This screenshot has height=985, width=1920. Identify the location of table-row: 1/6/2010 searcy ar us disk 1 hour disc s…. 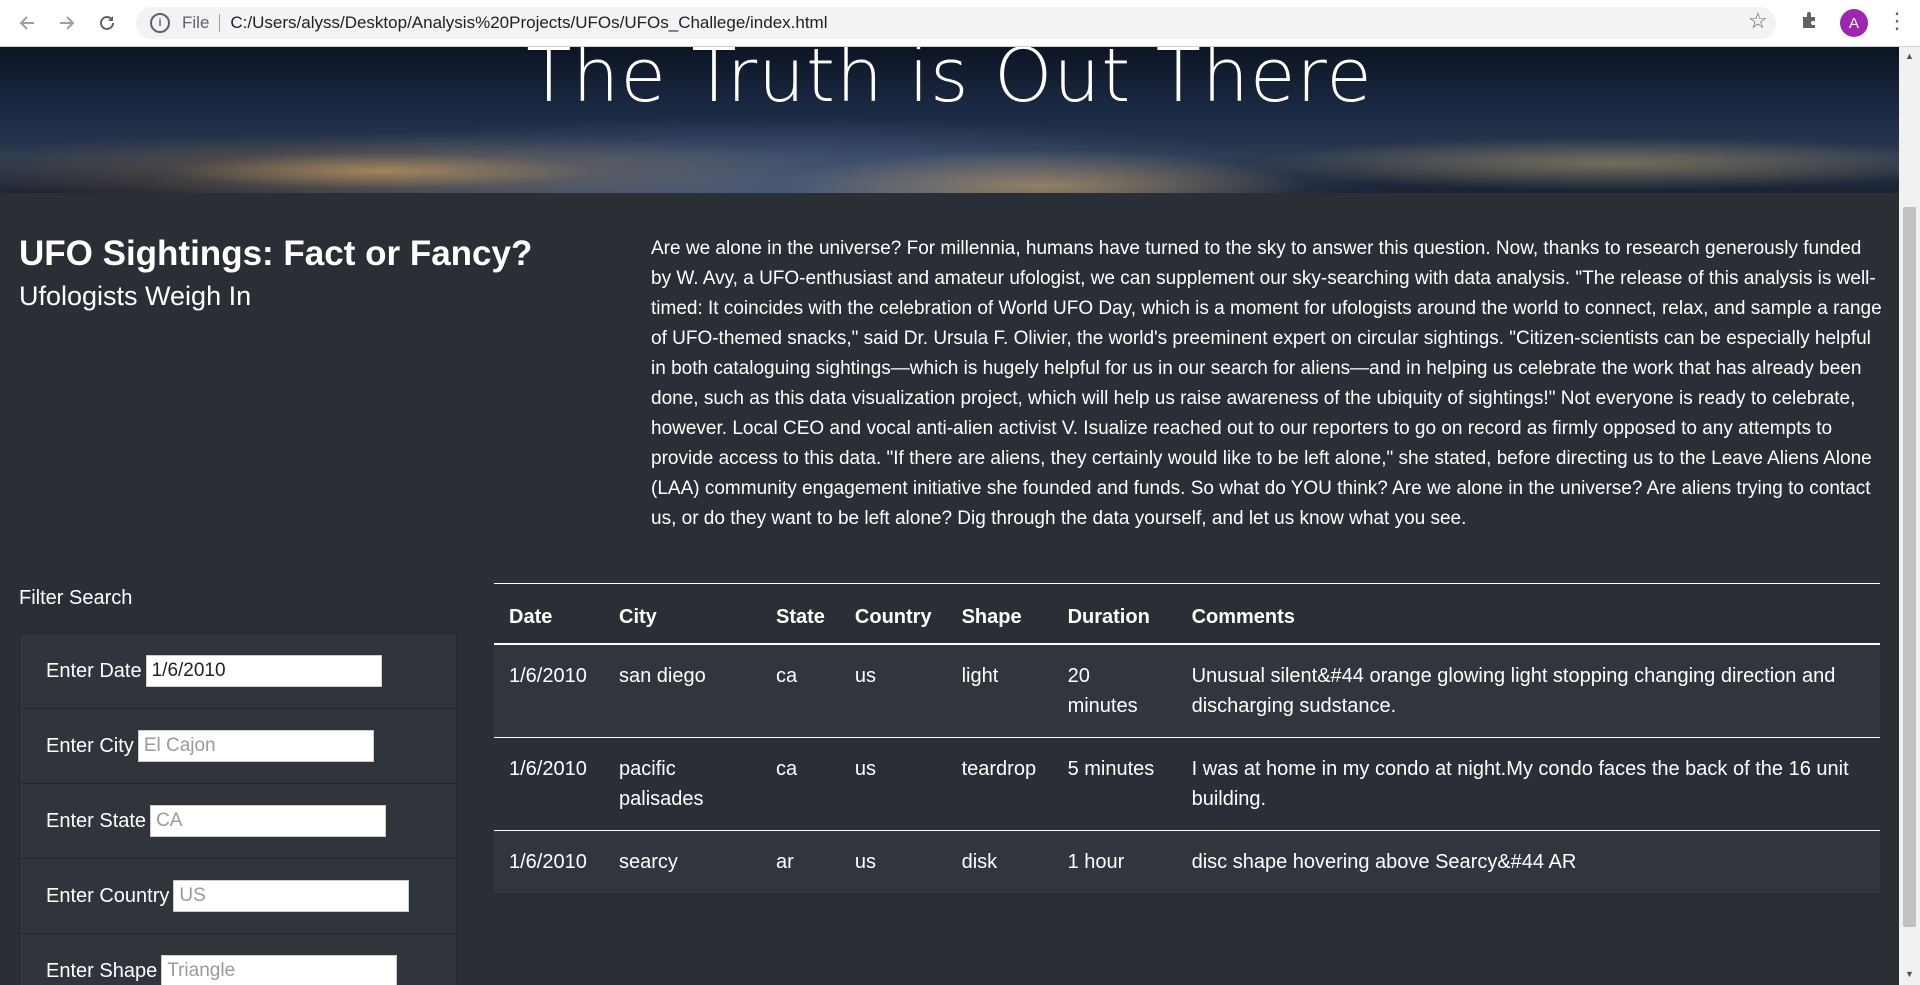
(1187, 861).